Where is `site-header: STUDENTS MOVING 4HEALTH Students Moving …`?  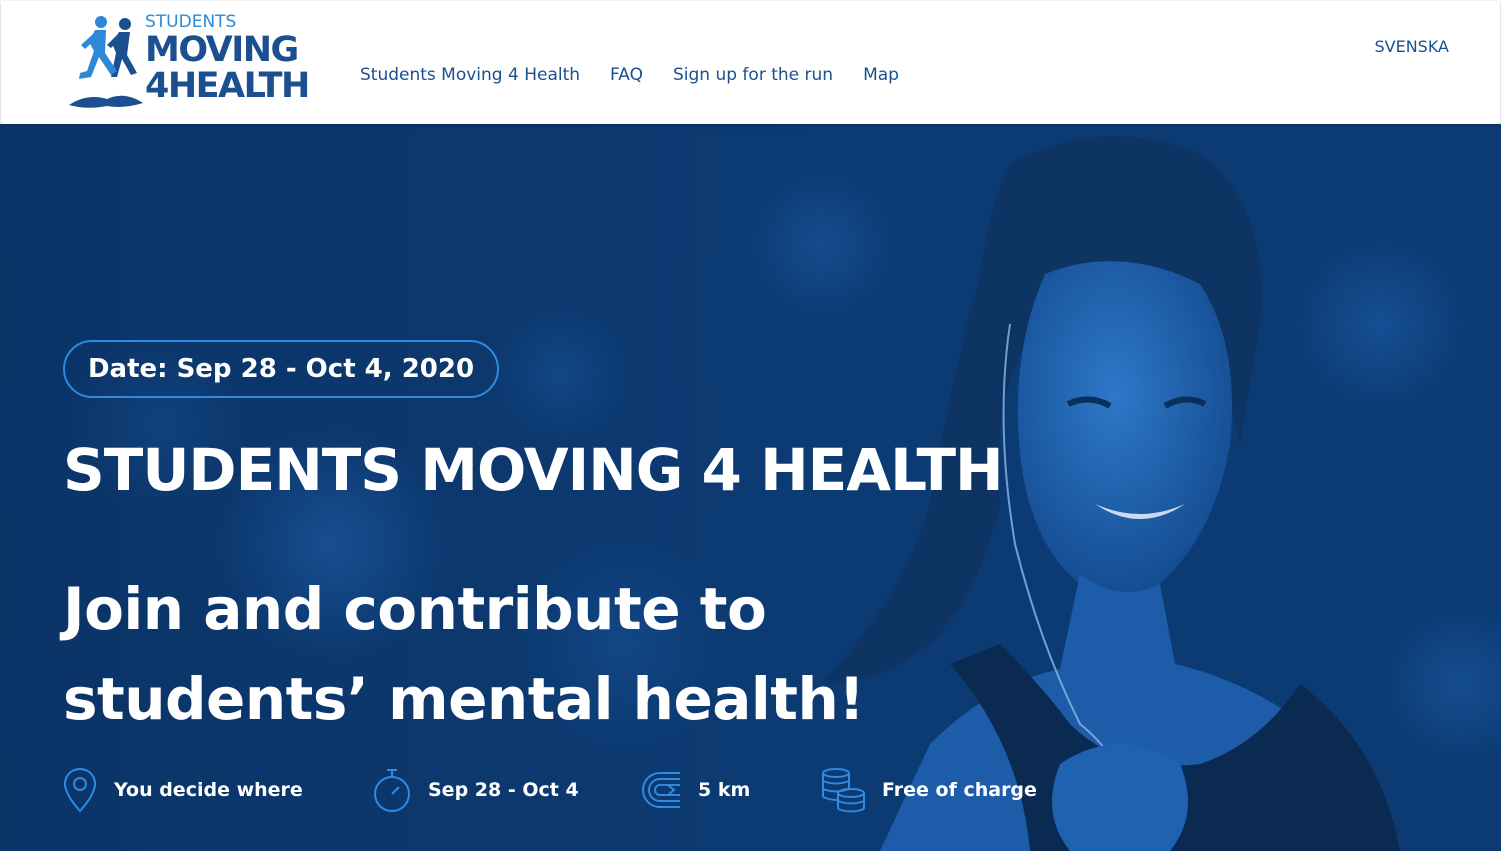 site-header: STUDENTS MOVING 4HEALTH Students Moving … is located at coordinates (750, 62).